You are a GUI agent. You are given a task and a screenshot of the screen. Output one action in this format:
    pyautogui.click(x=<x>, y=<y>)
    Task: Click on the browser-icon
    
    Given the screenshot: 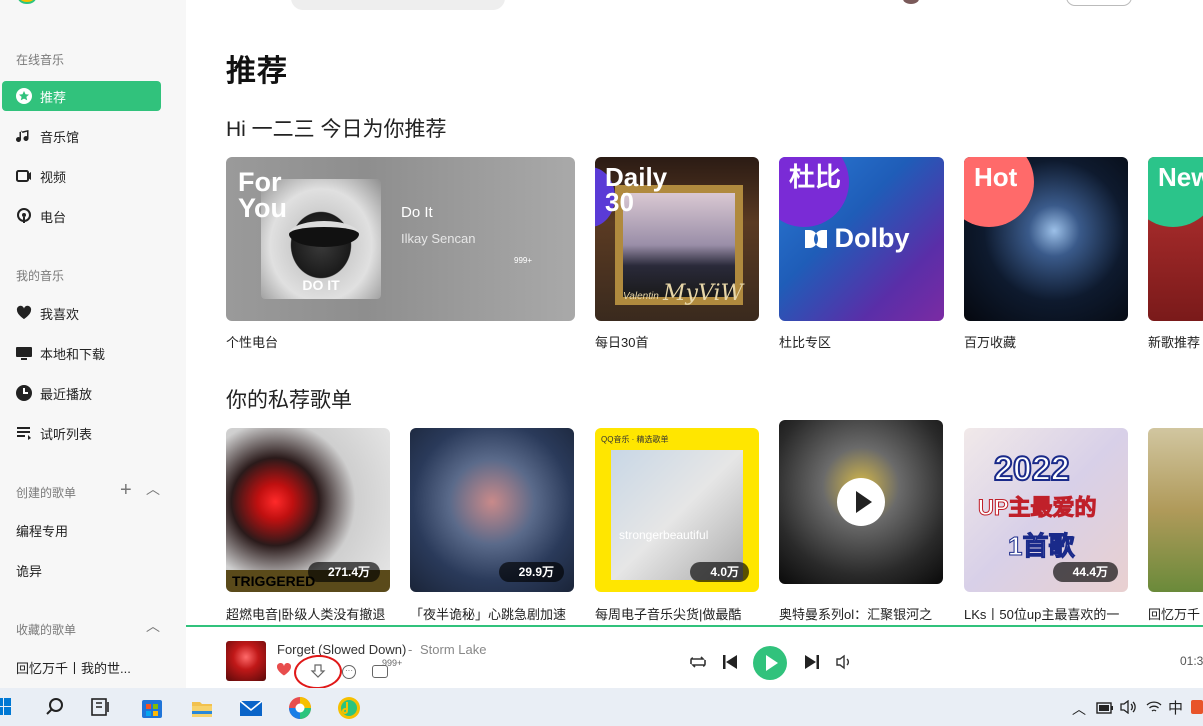 What is the action you would take?
    pyautogui.click(x=300, y=708)
    